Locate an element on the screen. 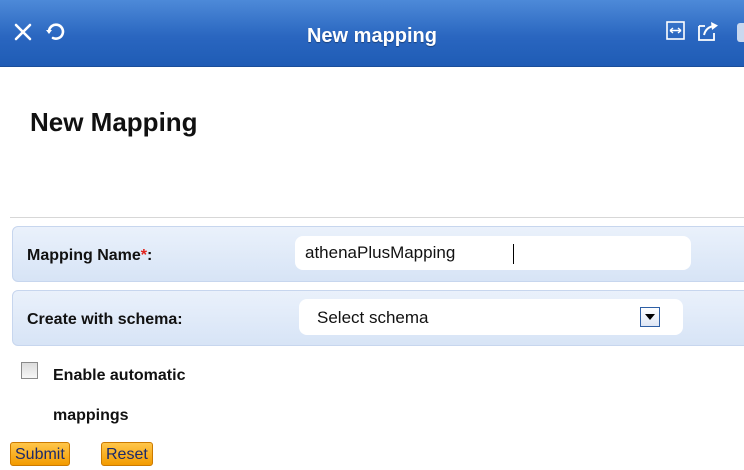  text-caret is located at coordinates (513, 254).